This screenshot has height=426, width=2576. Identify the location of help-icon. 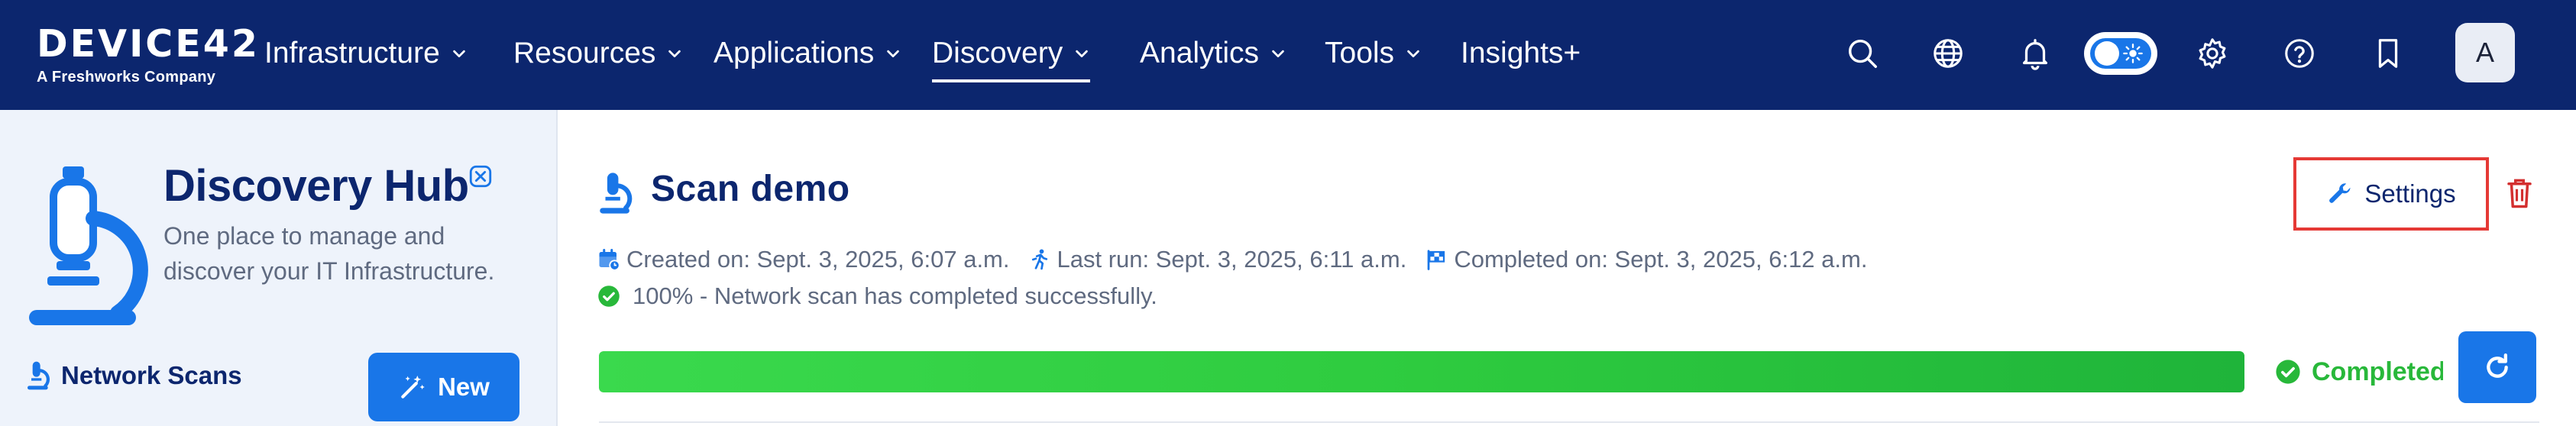
(2299, 53).